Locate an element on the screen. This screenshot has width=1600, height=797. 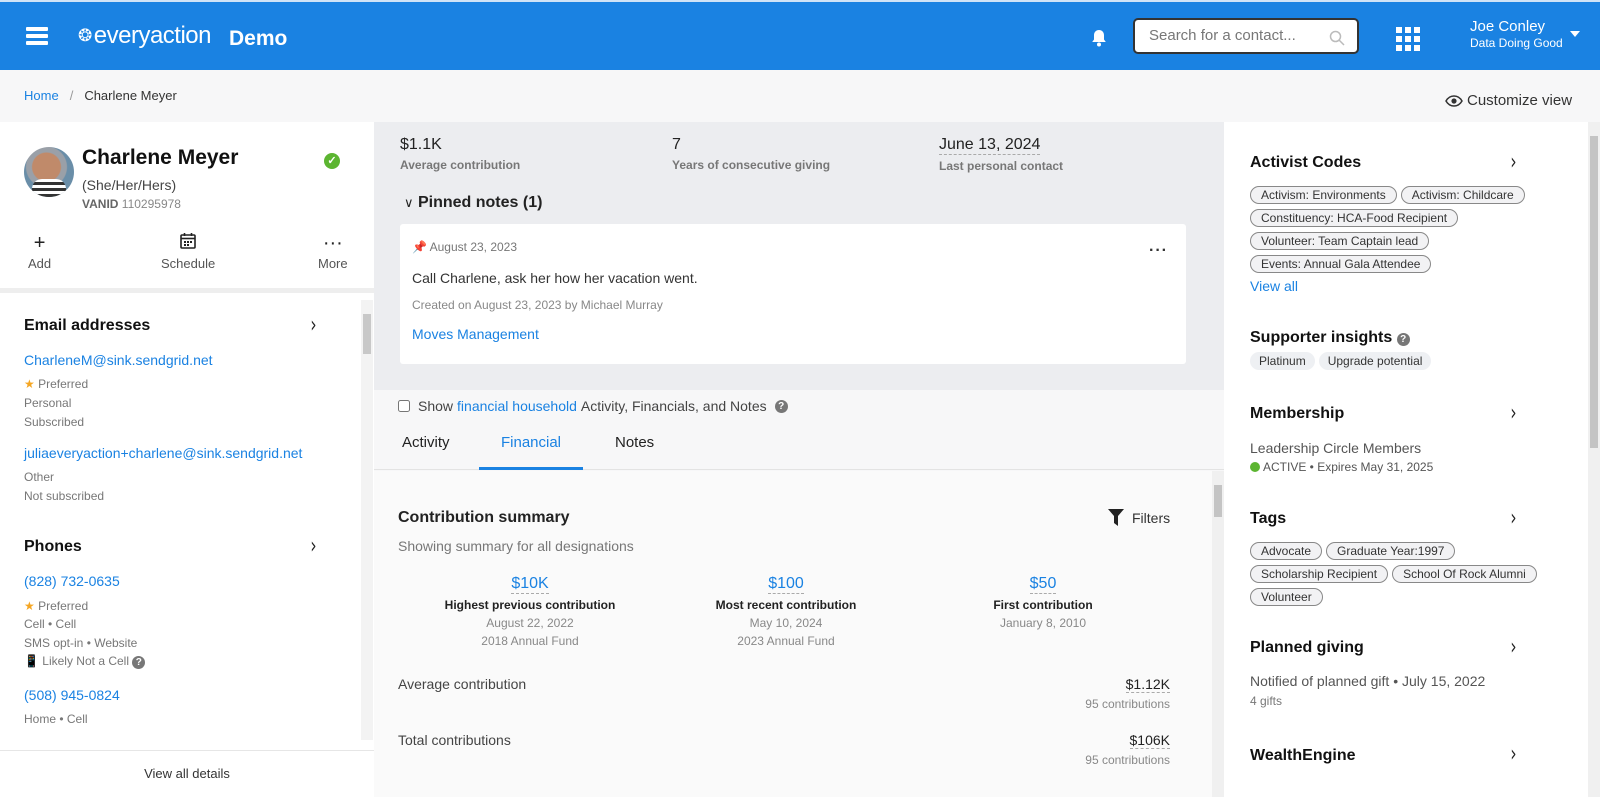
insight-pill: Upgrade potential is located at coordinates (1375, 361).